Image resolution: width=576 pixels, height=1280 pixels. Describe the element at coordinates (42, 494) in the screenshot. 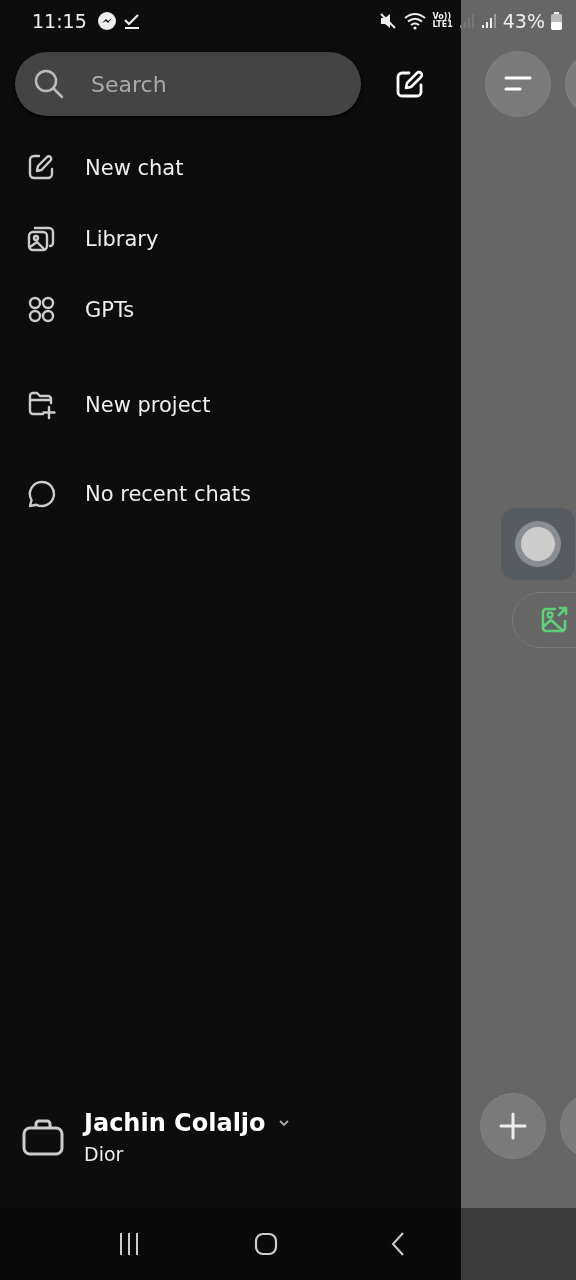

I see `chat-bubble-icon` at that location.